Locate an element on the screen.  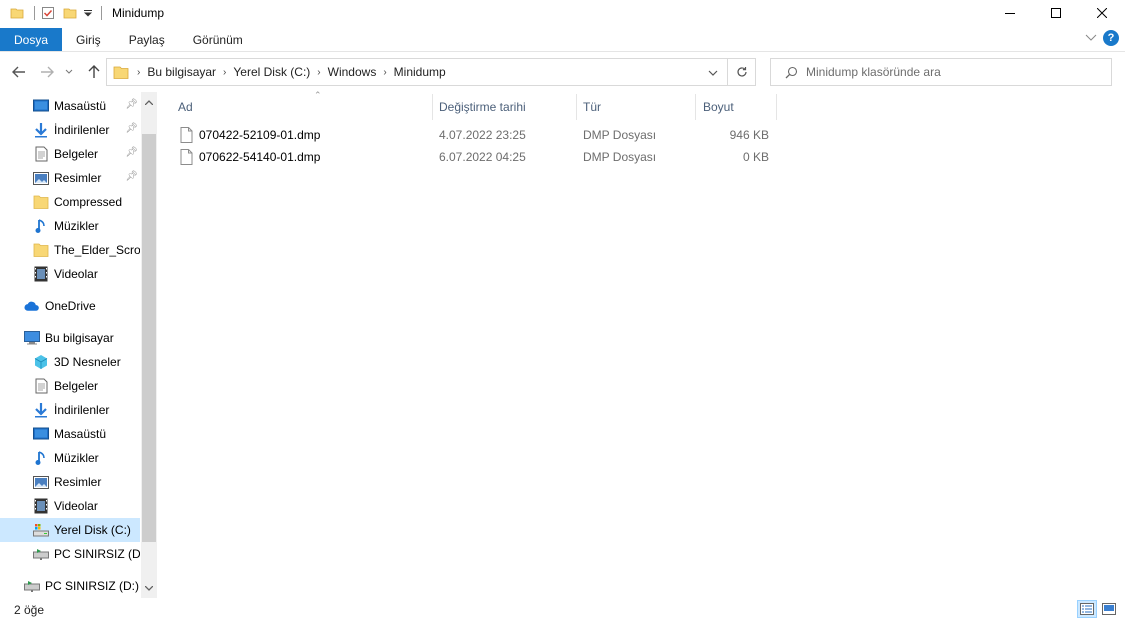
sidebar-item-music-pc: Müzikler is located at coordinates (70, 458).